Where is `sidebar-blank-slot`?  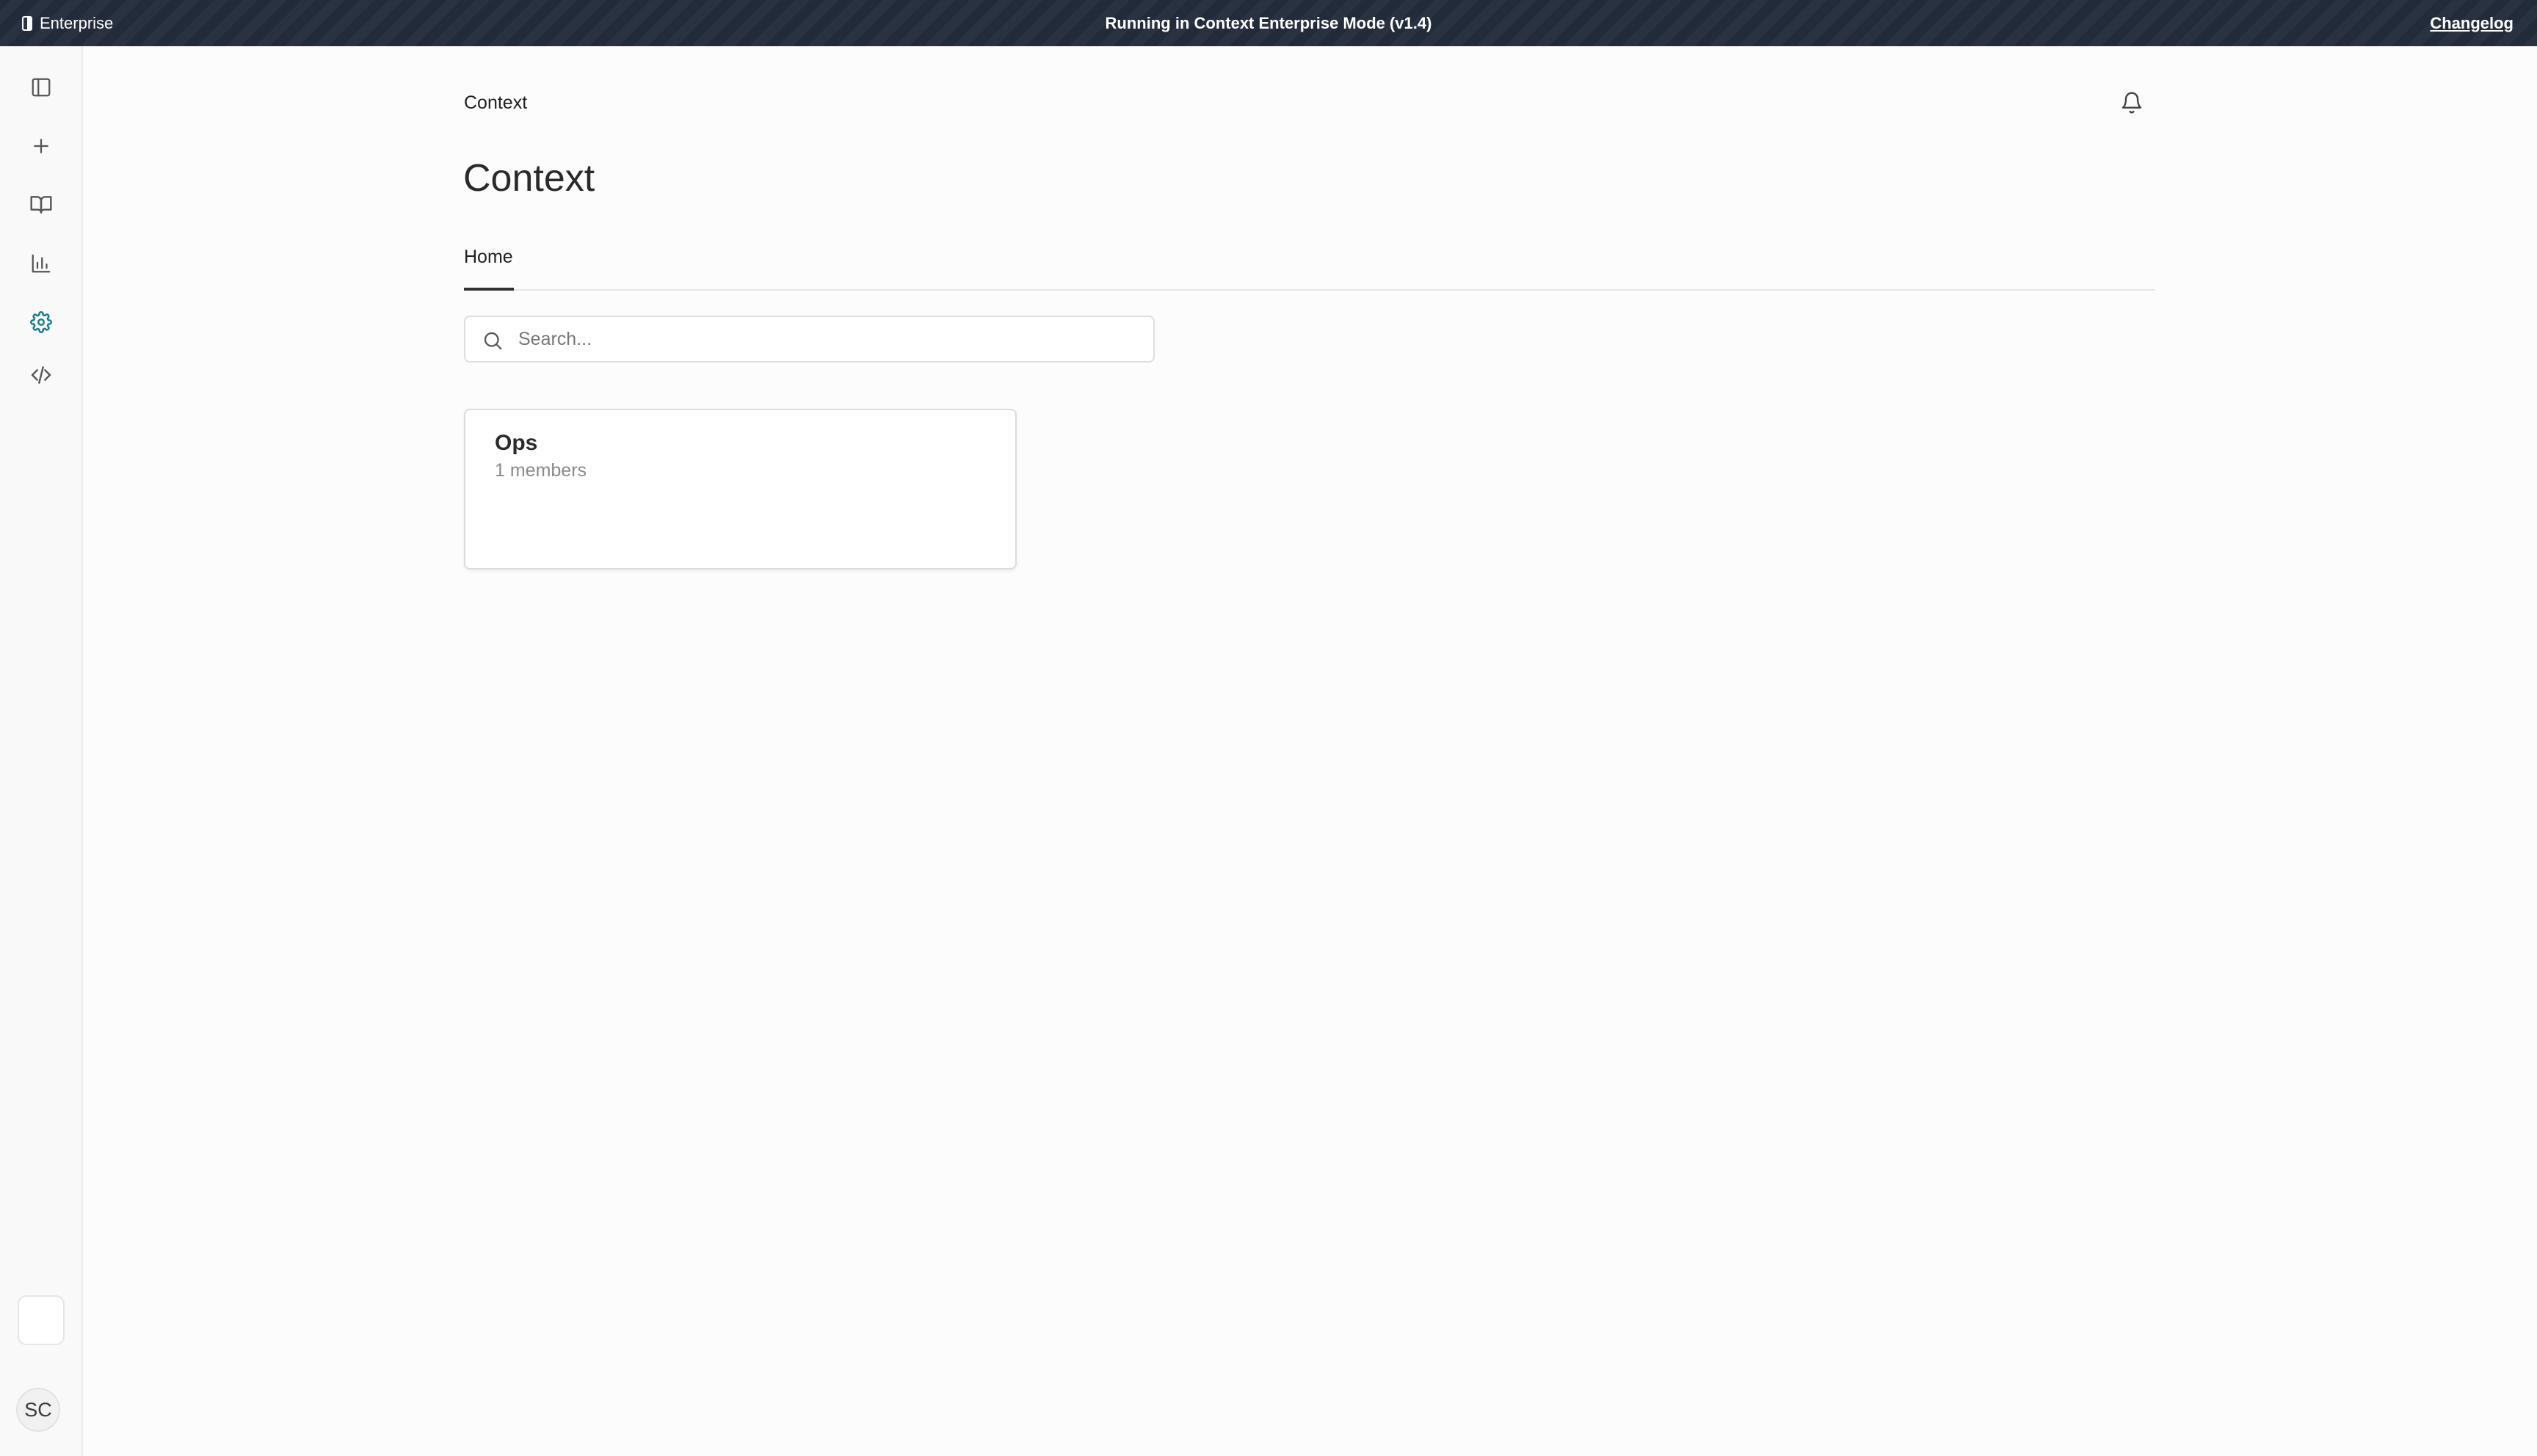 sidebar-blank-slot is located at coordinates (41, 1320).